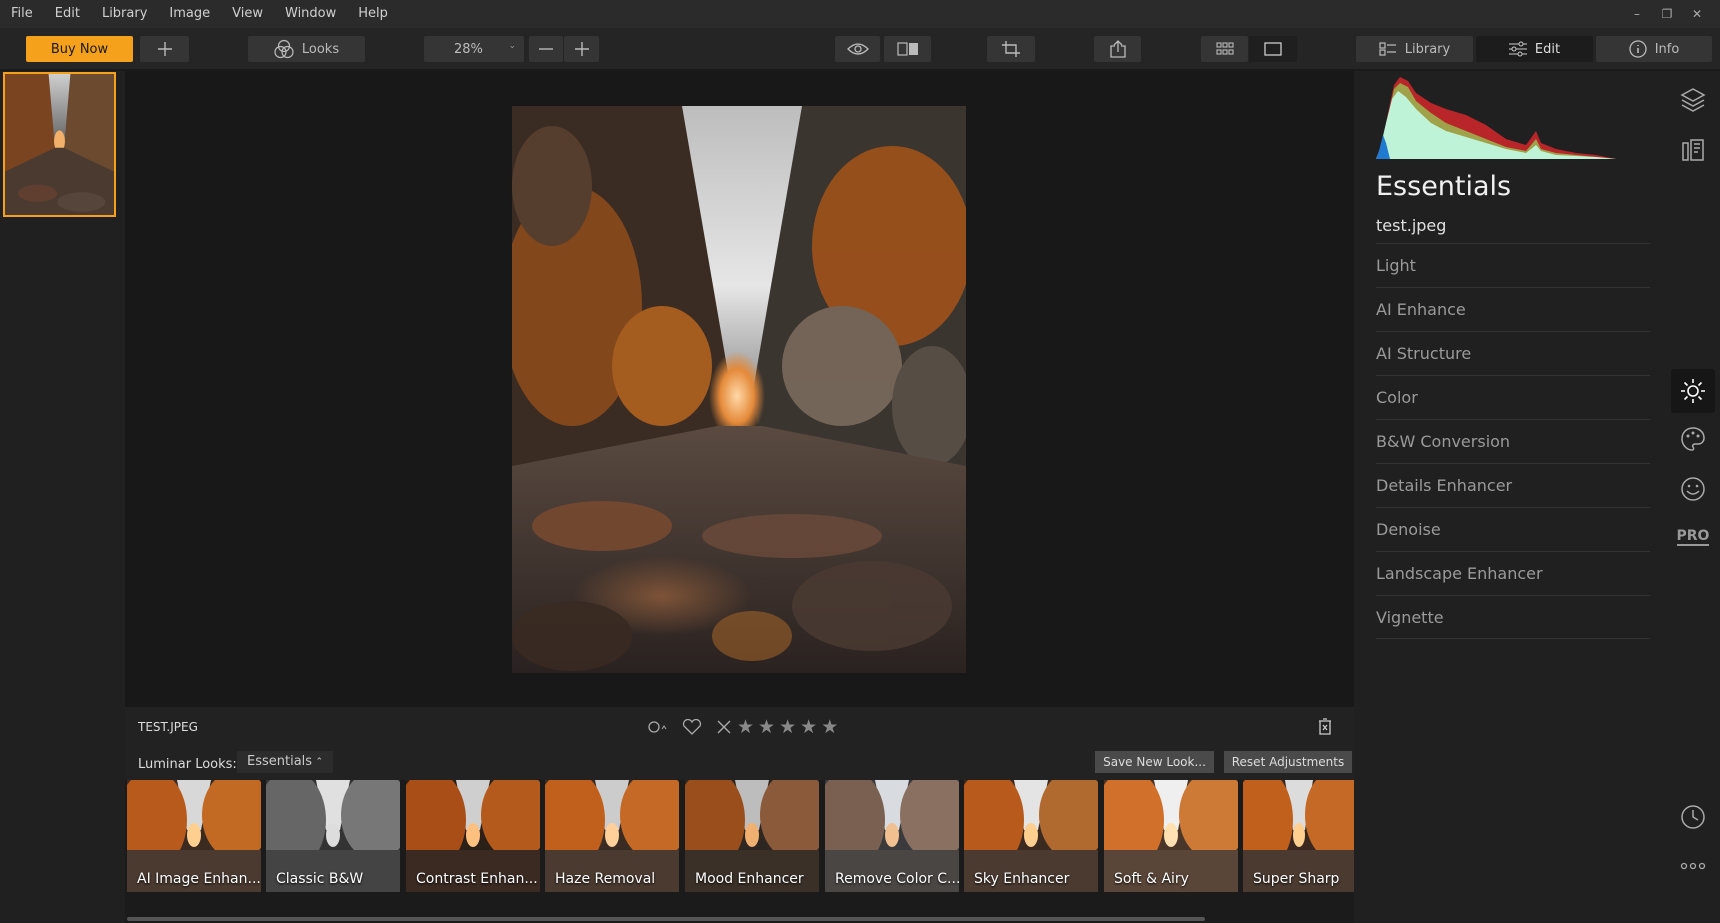 This screenshot has height=923, width=1720. What do you see at coordinates (124, 14) in the screenshot?
I see `menu-library: Library` at bounding box center [124, 14].